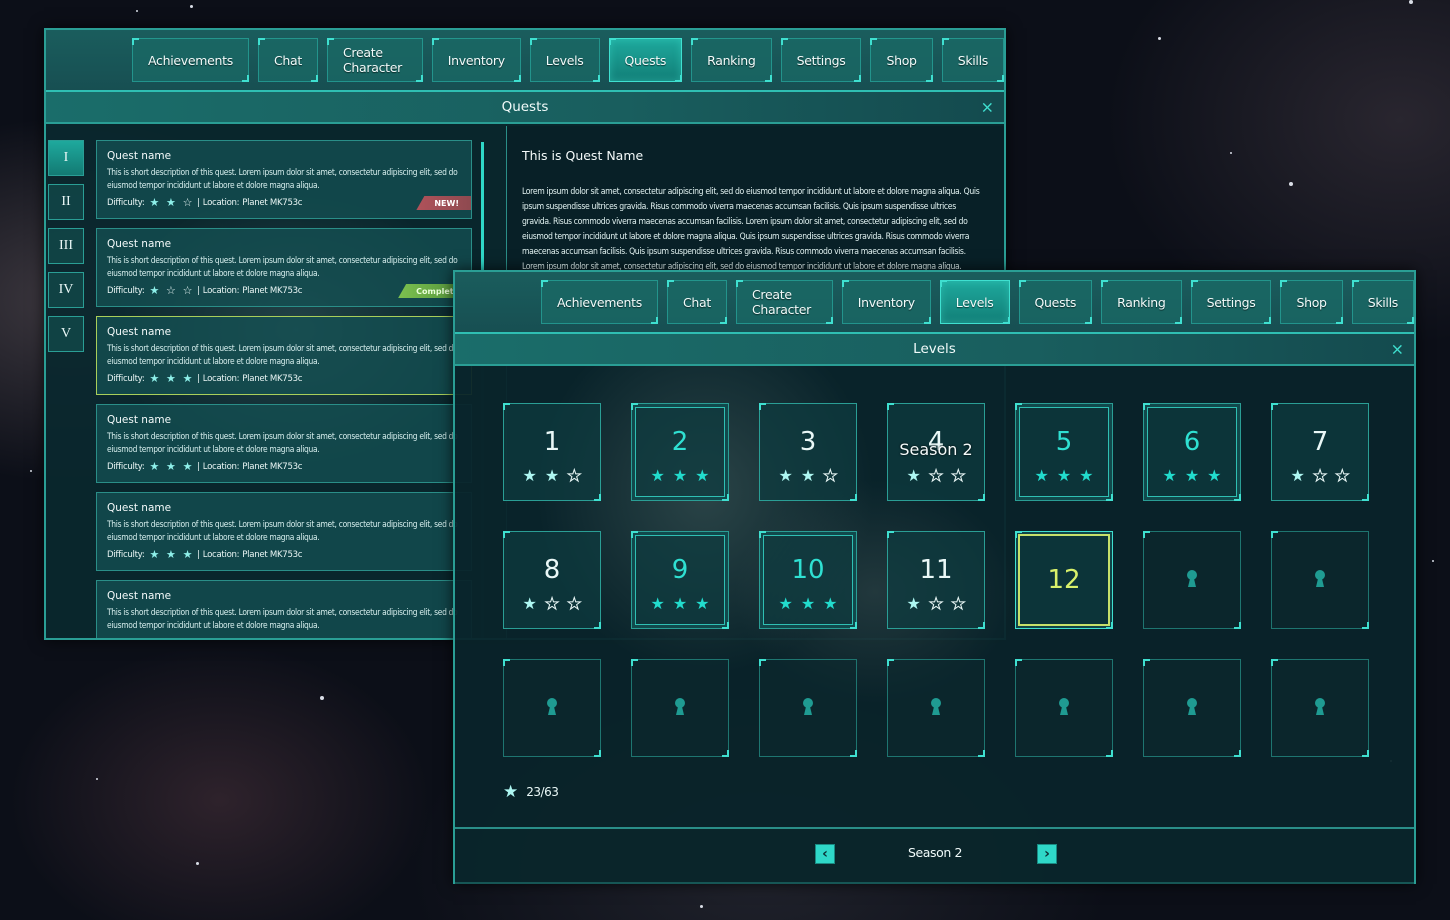 The height and width of the screenshot is (920, 1450). Describe the element at coordinates (482, 212) in the screenshot. I see `scrollbar-thumb` at that location.